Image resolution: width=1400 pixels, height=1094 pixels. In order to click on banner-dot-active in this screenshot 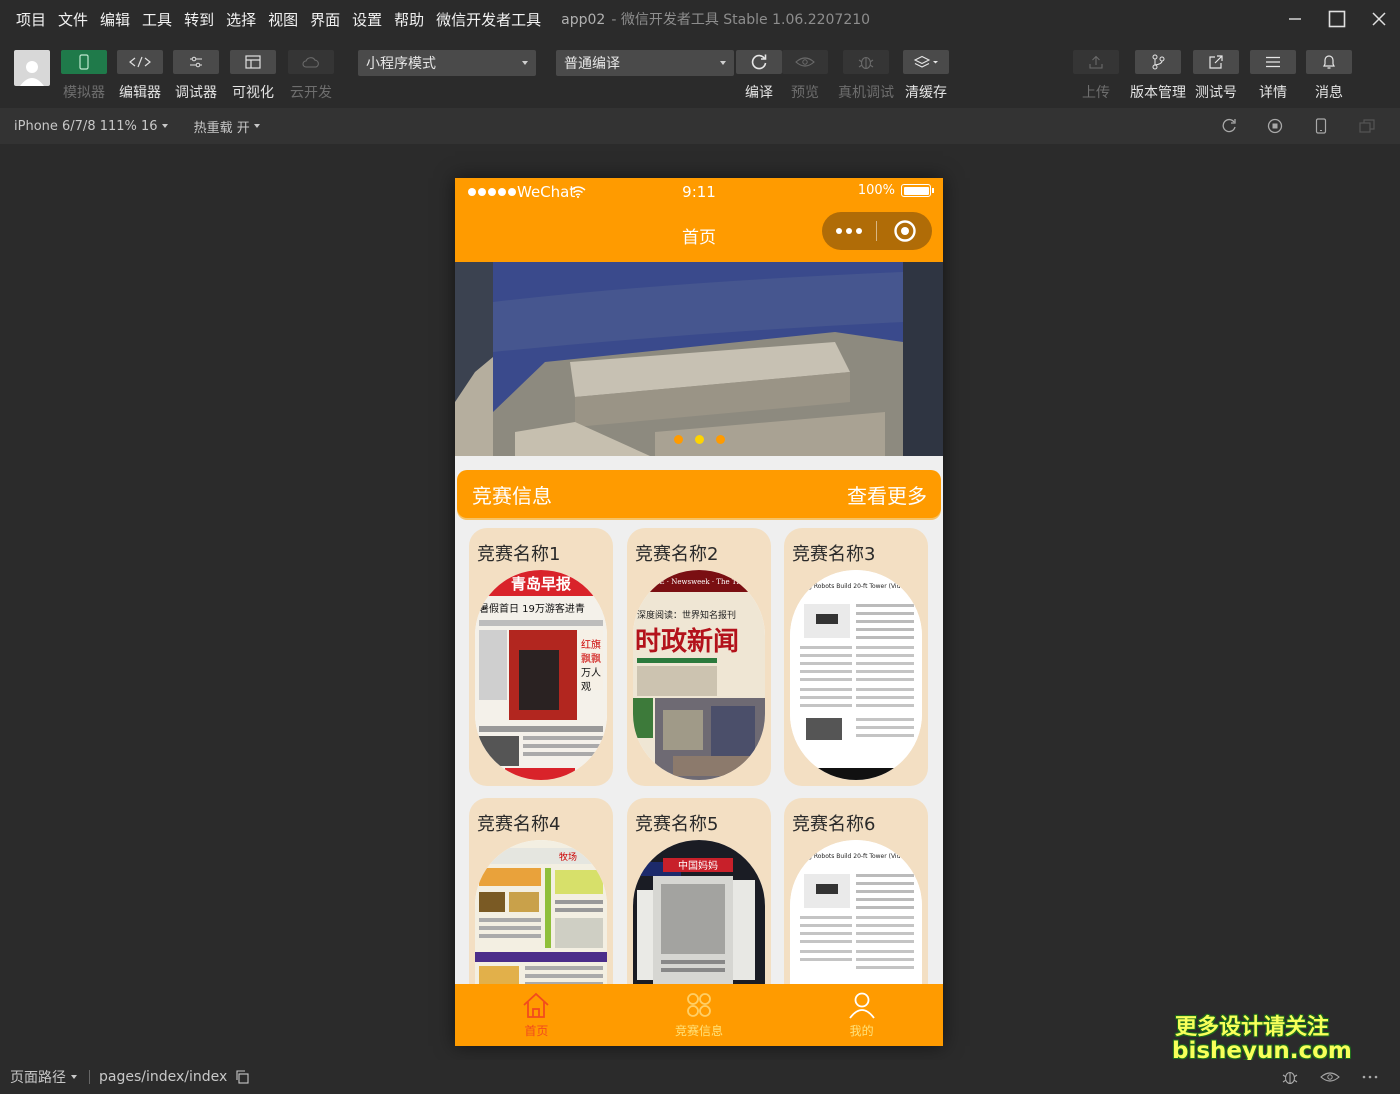, I will do `click(699, 439)`.